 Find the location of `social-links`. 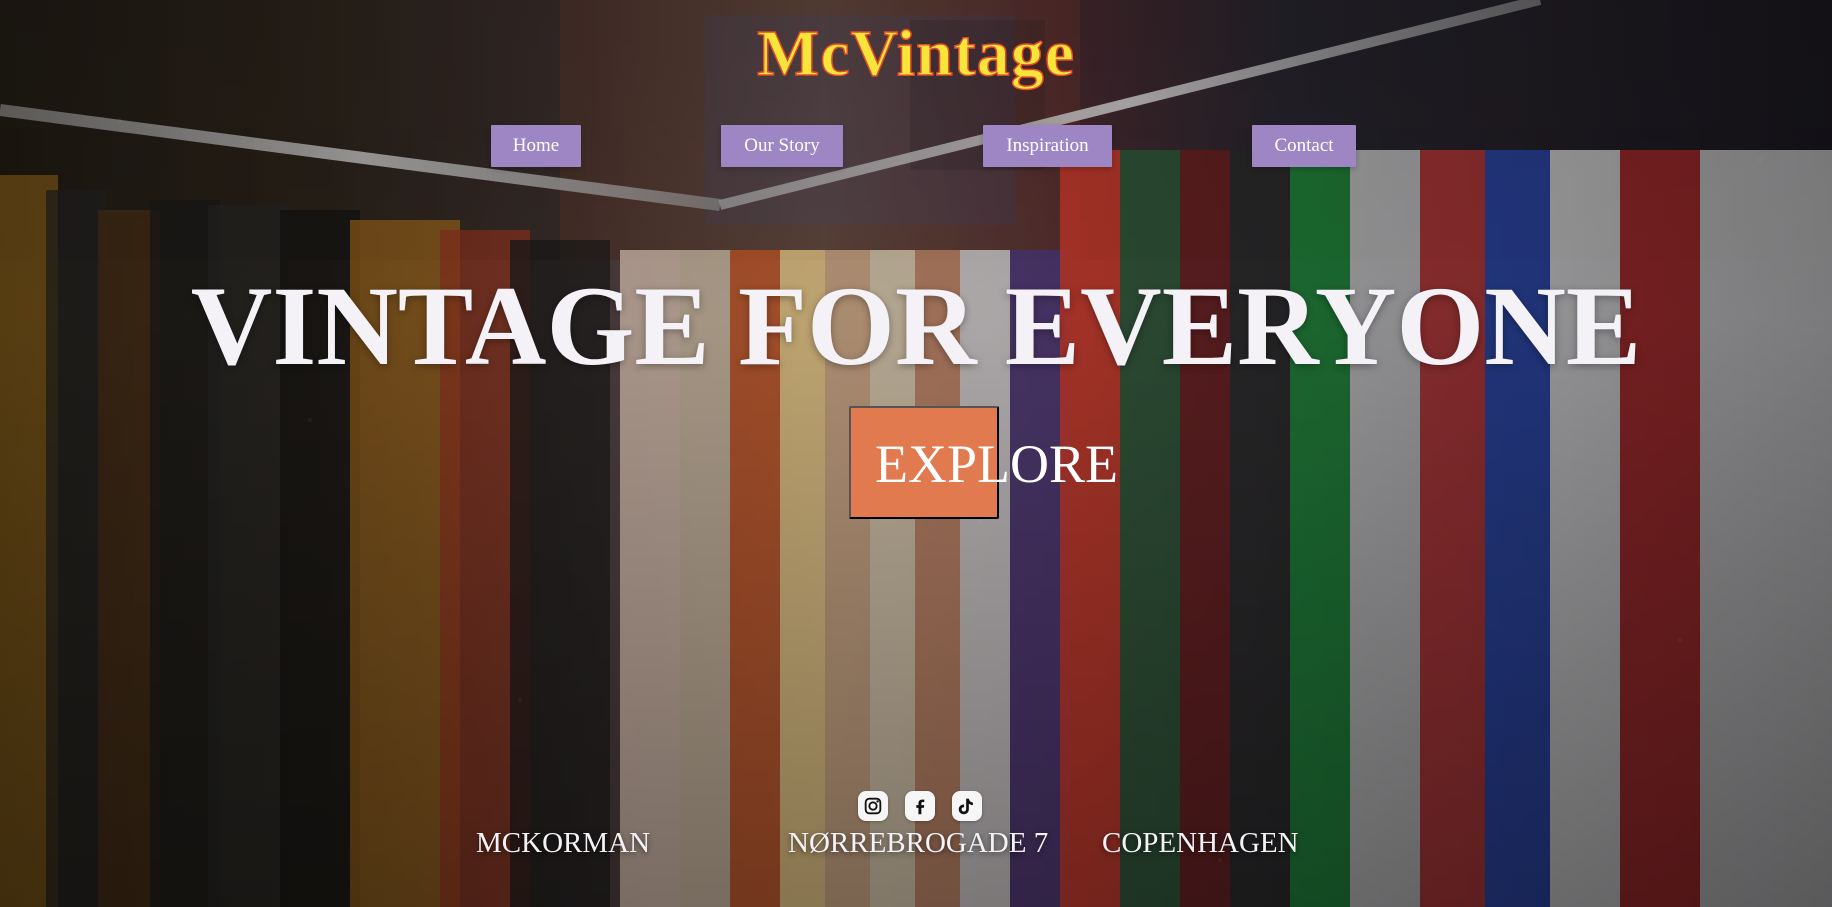

social-links is located at coordinates (920, 806).